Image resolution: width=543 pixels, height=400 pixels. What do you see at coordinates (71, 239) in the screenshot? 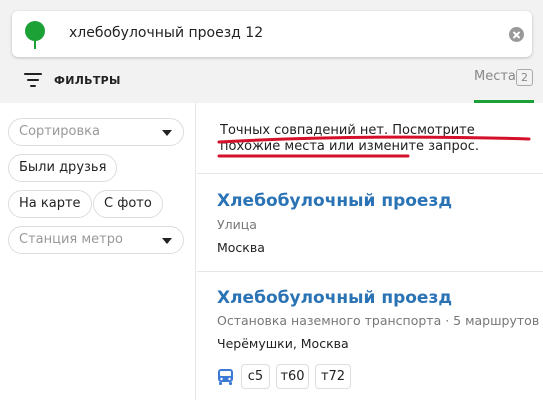
I see `metro-station-label: Станция метро` at bounding box center [71, 239].